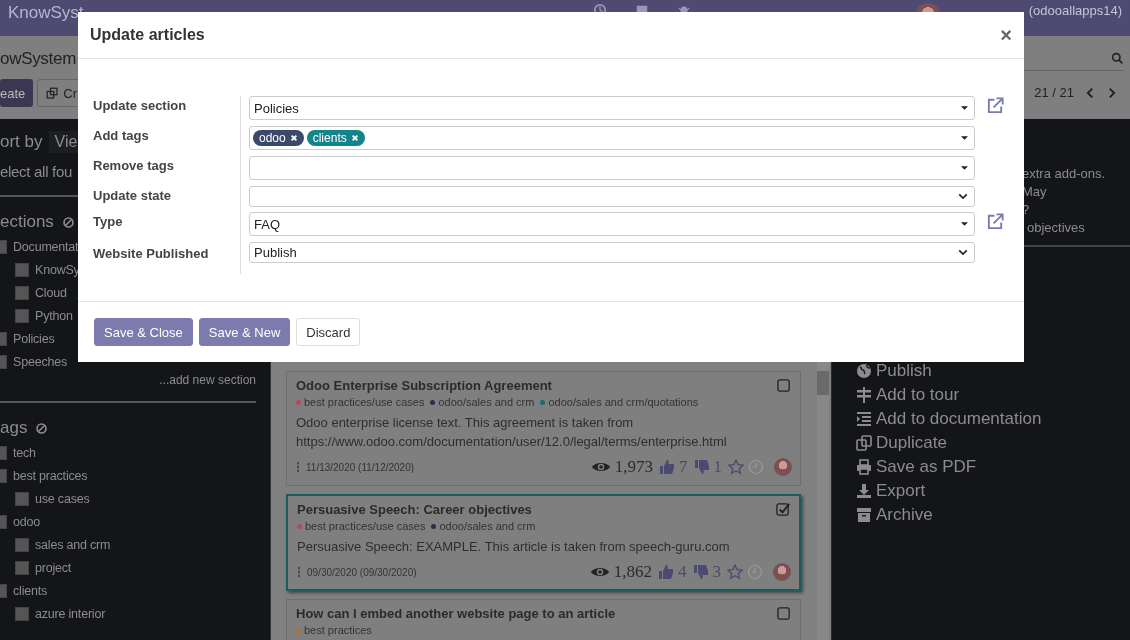  What do you see at coordinates (360, 467) in the screenshot?
I see `article-date: 11/13/2020 (11/12/2020)` at bounding box center [360, 467].